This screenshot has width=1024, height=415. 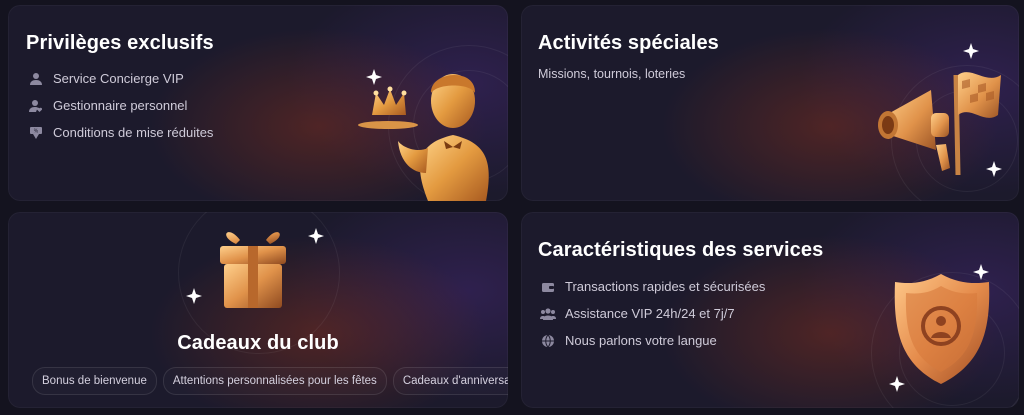 I want to click on gifts-title: Cadeaux du club, so click(x=258, y=343).